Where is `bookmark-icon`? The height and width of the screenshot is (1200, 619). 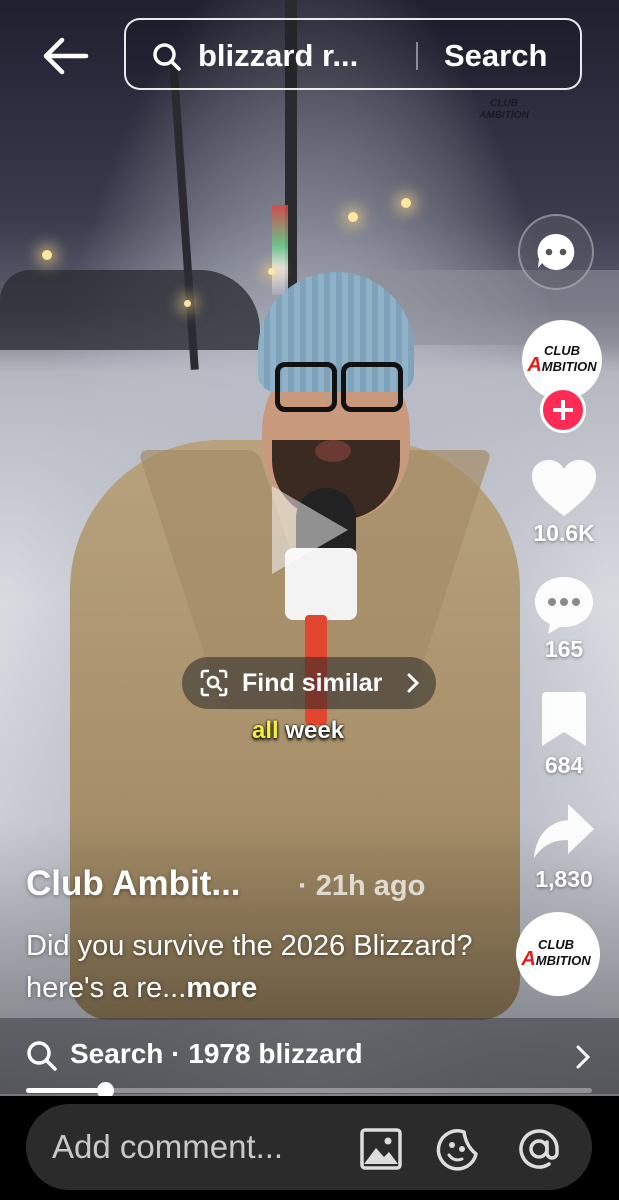
bookmark-icon is located at coordinates (564, 719).